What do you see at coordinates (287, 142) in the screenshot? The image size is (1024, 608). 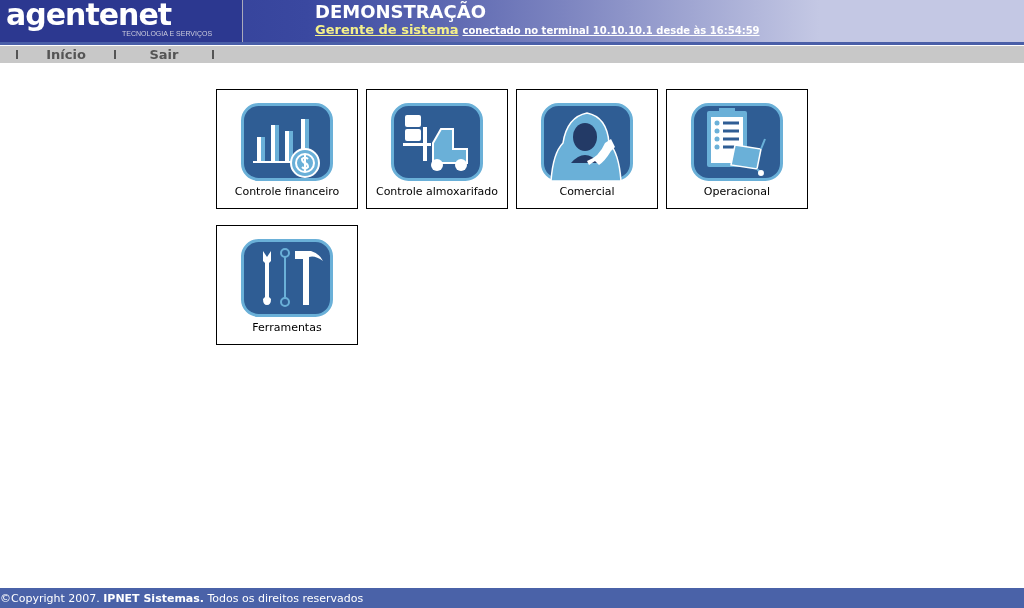 I see `finance-icon` at bounding box center [287, 142].